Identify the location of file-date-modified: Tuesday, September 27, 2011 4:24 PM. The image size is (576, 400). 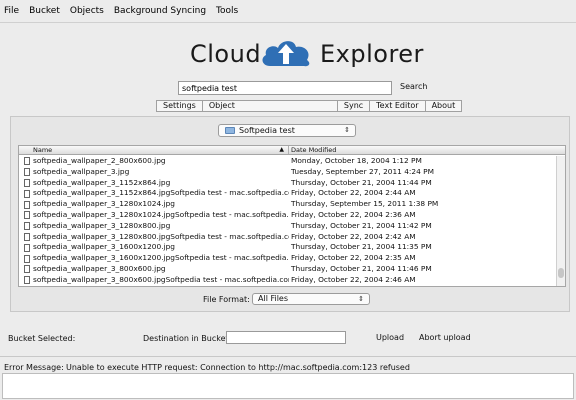
(363, 171).